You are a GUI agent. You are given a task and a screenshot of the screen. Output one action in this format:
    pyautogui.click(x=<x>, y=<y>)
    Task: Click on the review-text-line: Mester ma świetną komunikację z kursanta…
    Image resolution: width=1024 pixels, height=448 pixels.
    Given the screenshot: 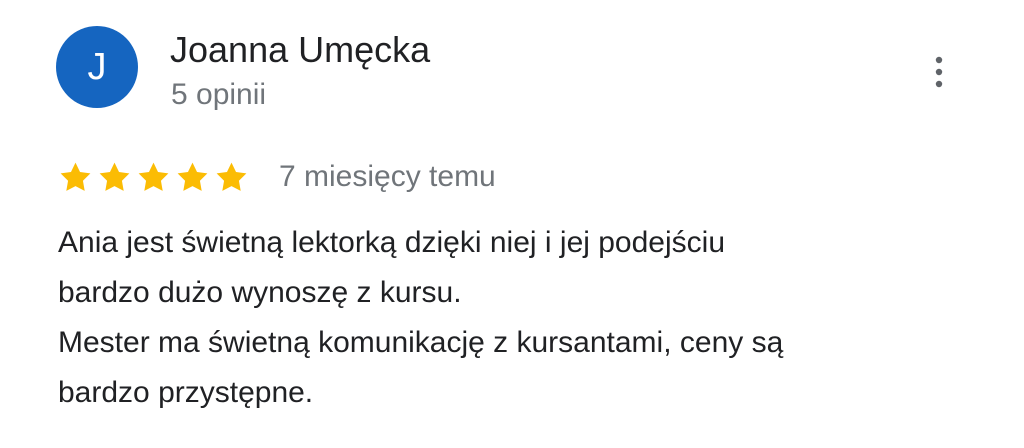 What is the action you would take?
    pyautogui.click(x=421, y=342)
    